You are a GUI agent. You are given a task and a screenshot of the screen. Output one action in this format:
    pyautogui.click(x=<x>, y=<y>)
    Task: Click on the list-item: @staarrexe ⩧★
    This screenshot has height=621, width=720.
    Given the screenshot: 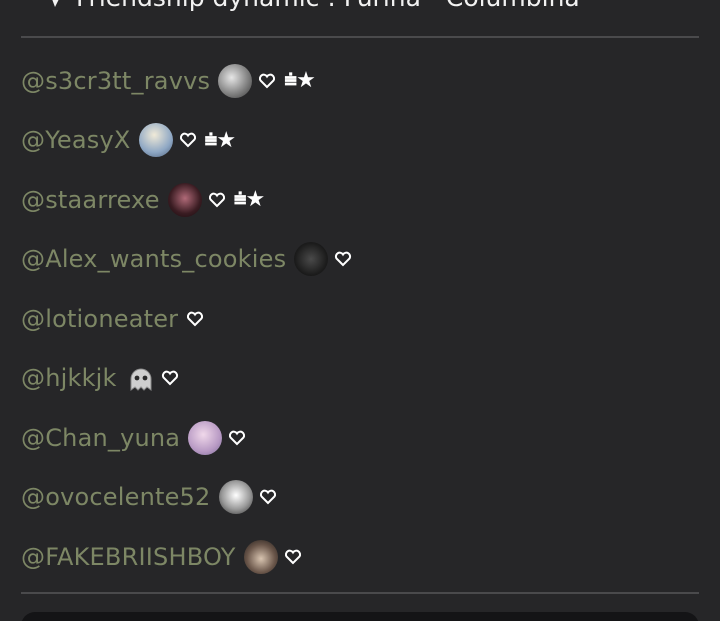 What is the action you would take?
    pyautogui.click(x=361, y=200)
    